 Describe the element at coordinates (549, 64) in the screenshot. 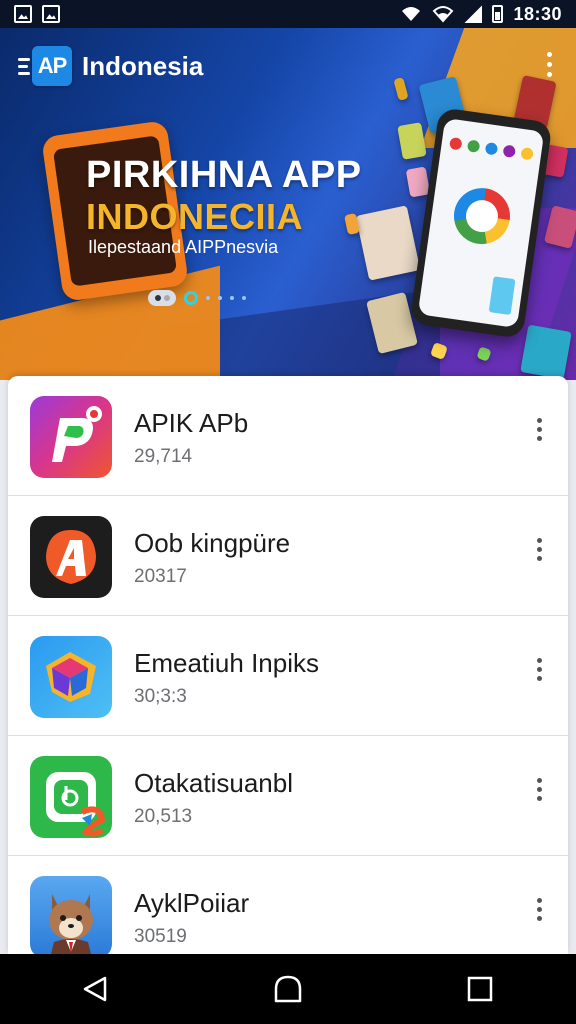

I see `more-options-icon` at that location.